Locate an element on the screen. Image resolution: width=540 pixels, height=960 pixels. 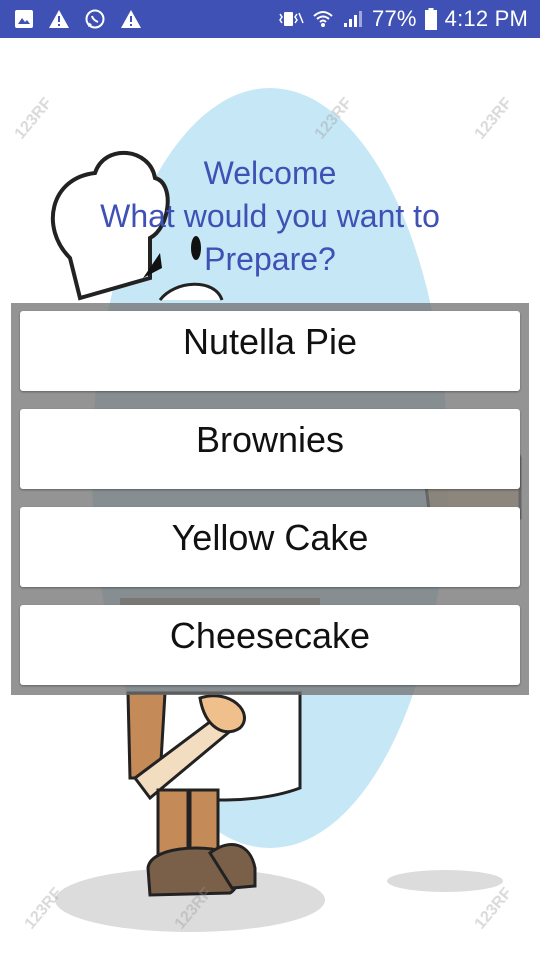
welcome-heading: Welcome What would you want to Prepare? is located at coordinates (270, 216).